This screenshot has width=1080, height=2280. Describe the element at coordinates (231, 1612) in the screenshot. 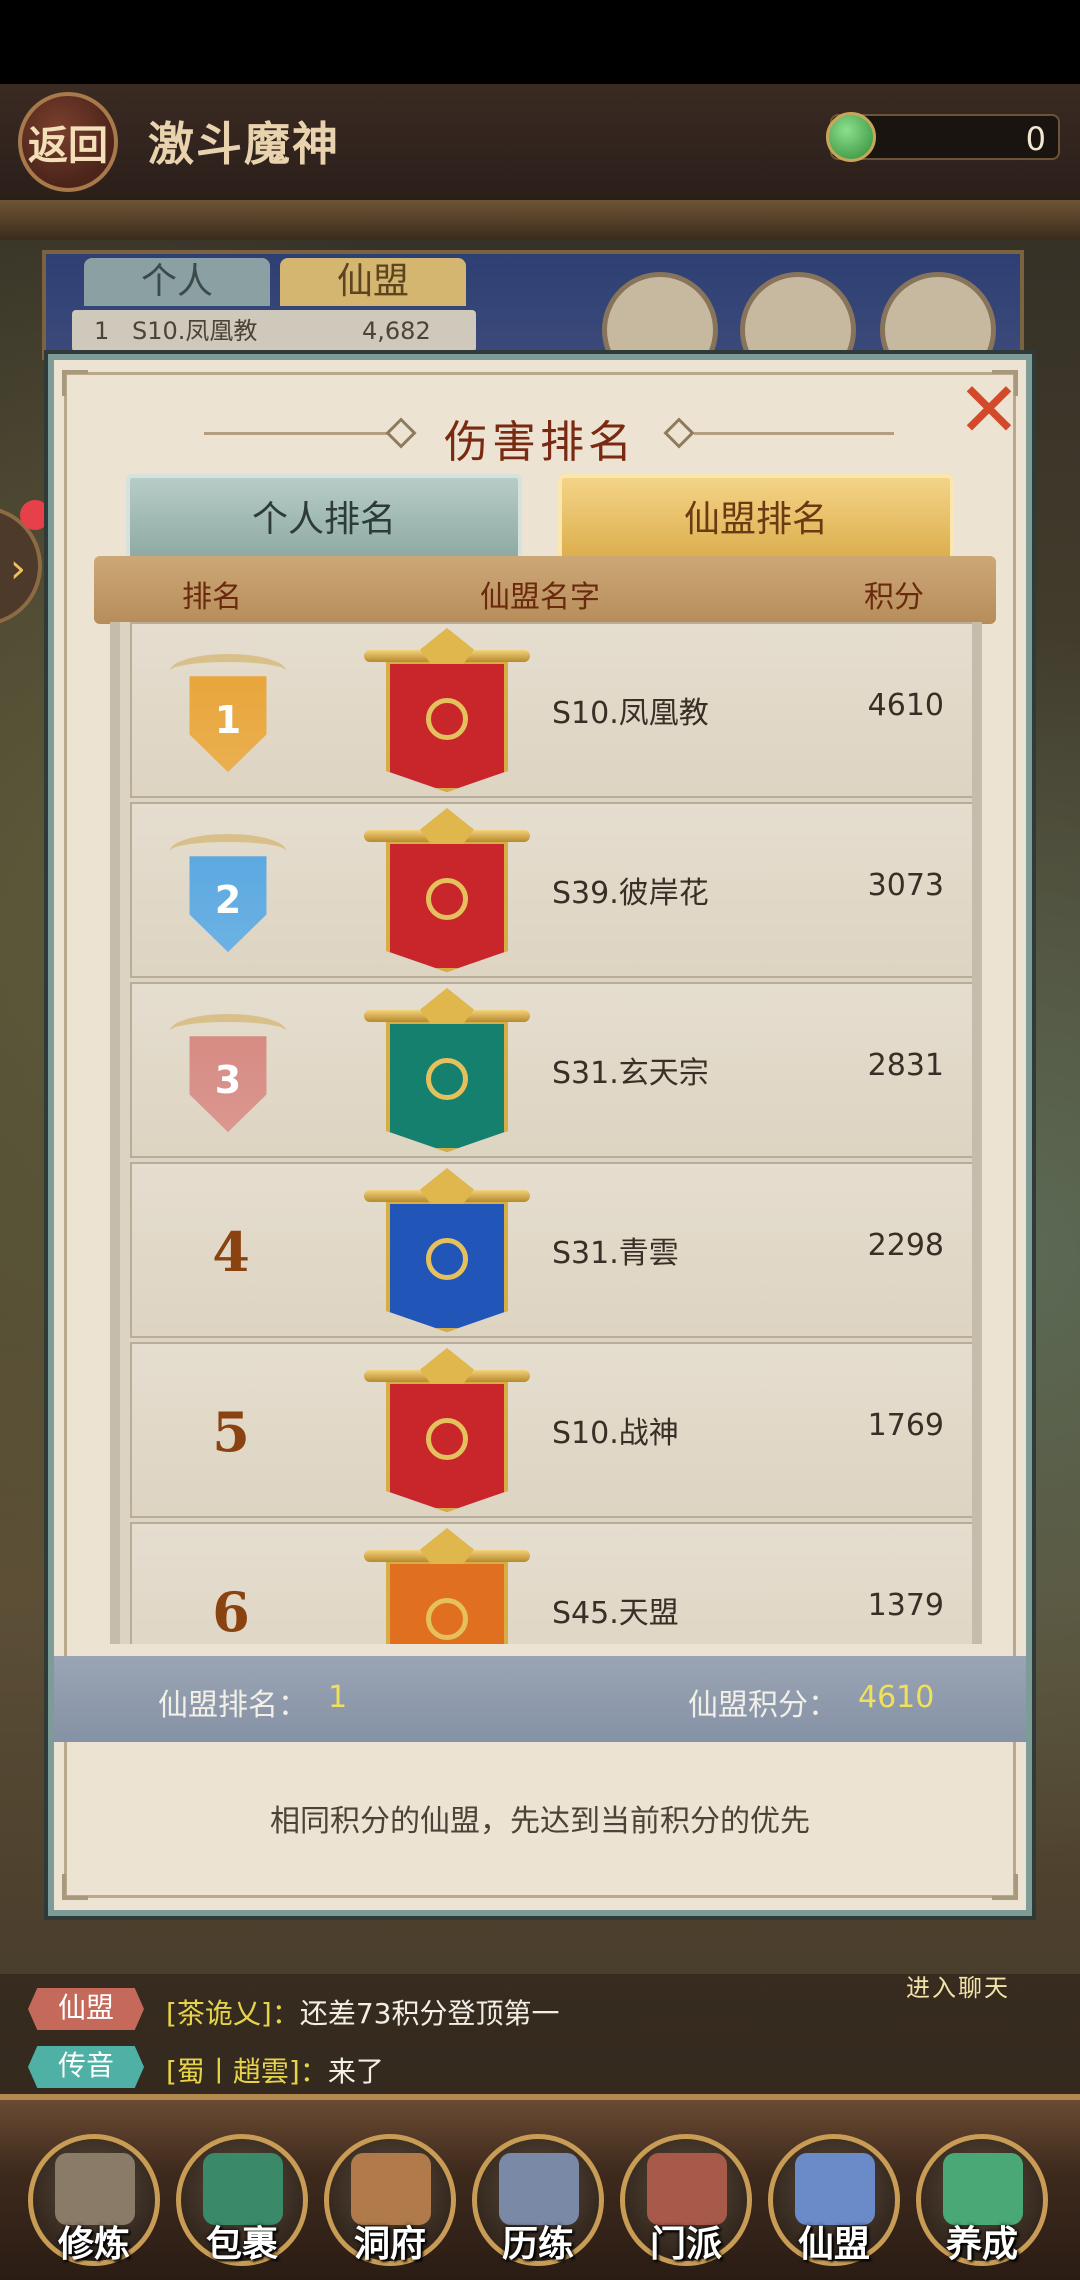

I see `rank-number: 6` at that location.